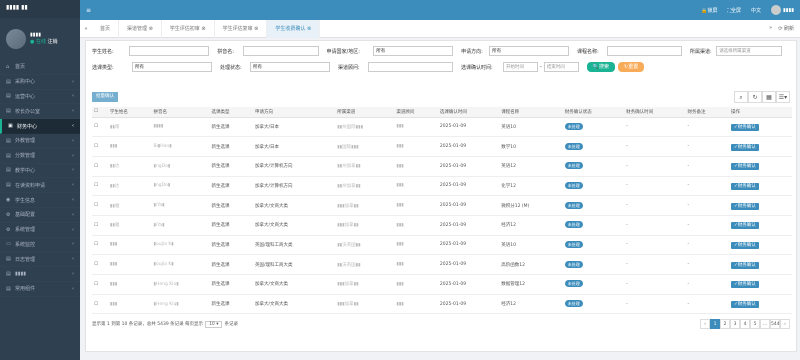 The height and width of the screenshot is (360, 800). What do you see at coordinates (40, 200) in the screenshot?
I see `sidebar-item-9: ◉ 学生信息 ‹` at bounding box center [40, 200].